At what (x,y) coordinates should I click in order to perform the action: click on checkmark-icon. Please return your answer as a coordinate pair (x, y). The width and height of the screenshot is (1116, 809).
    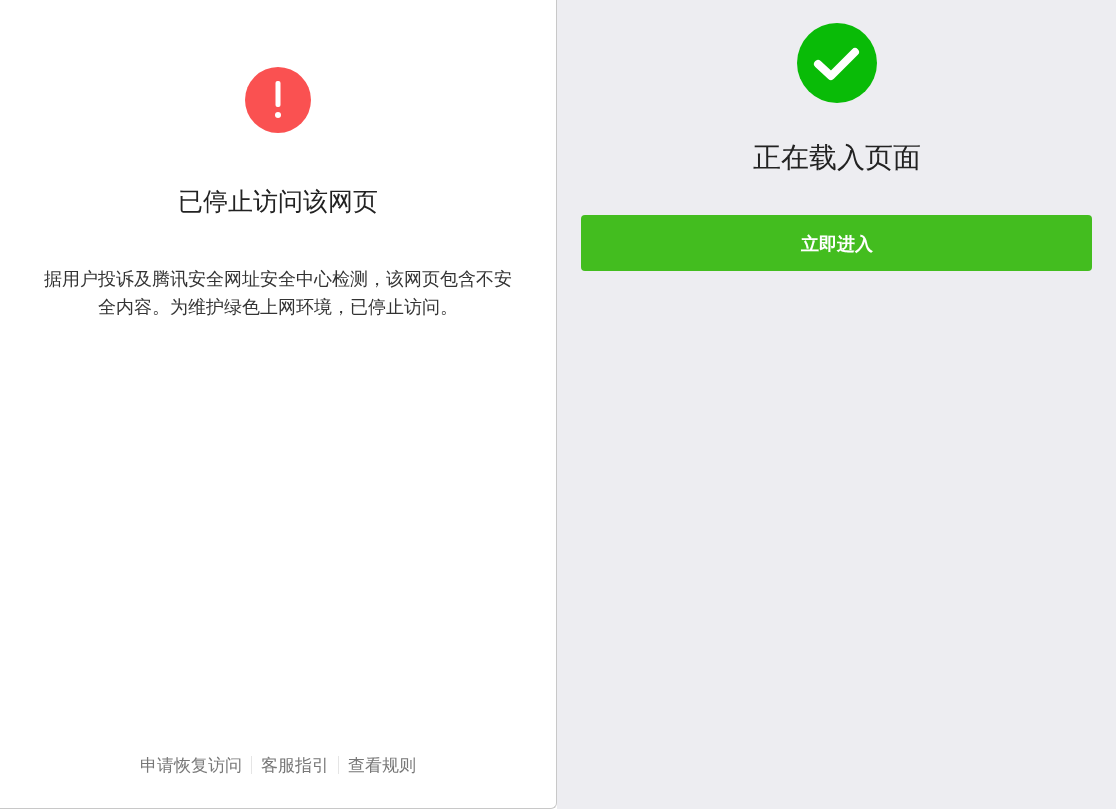
    Looking at the image, I should click on (836, 63).